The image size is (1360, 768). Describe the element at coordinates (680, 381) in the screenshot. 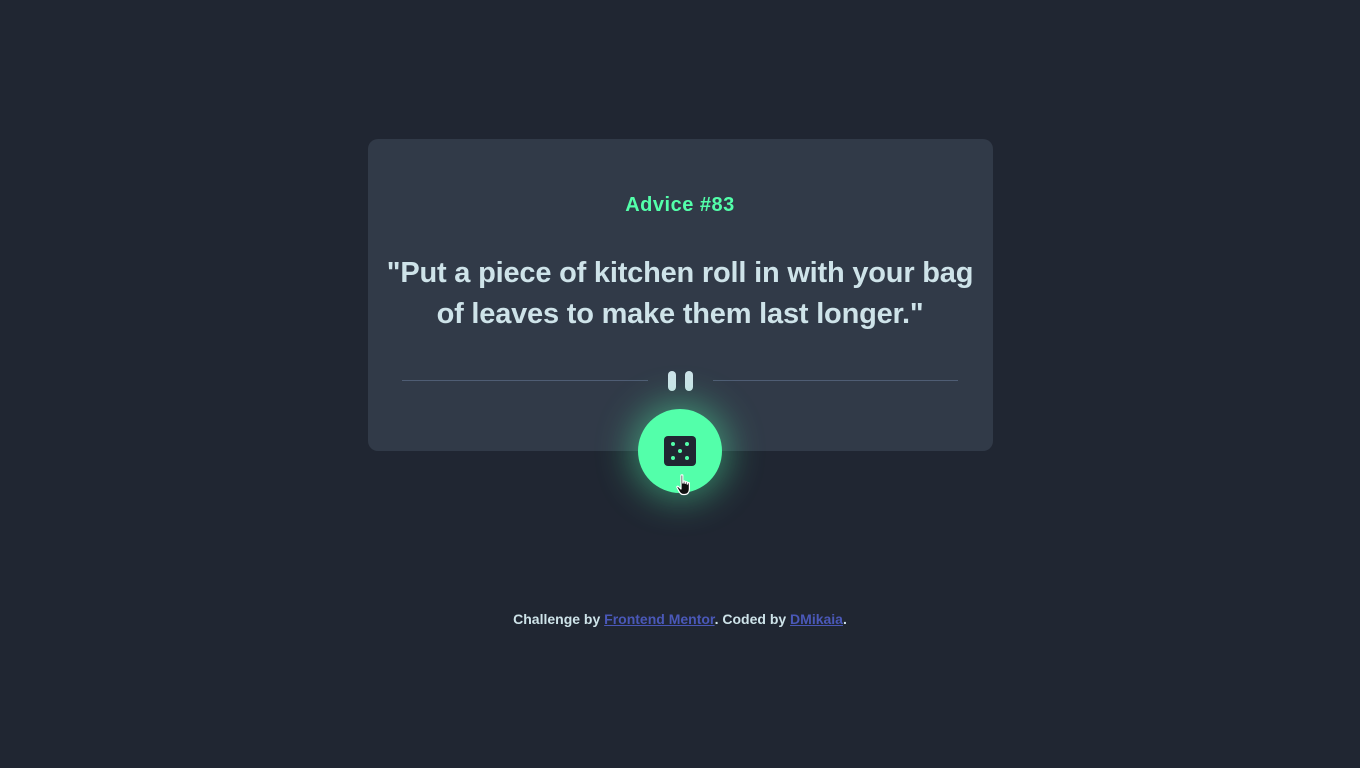

I see `pause-icon` at that location.